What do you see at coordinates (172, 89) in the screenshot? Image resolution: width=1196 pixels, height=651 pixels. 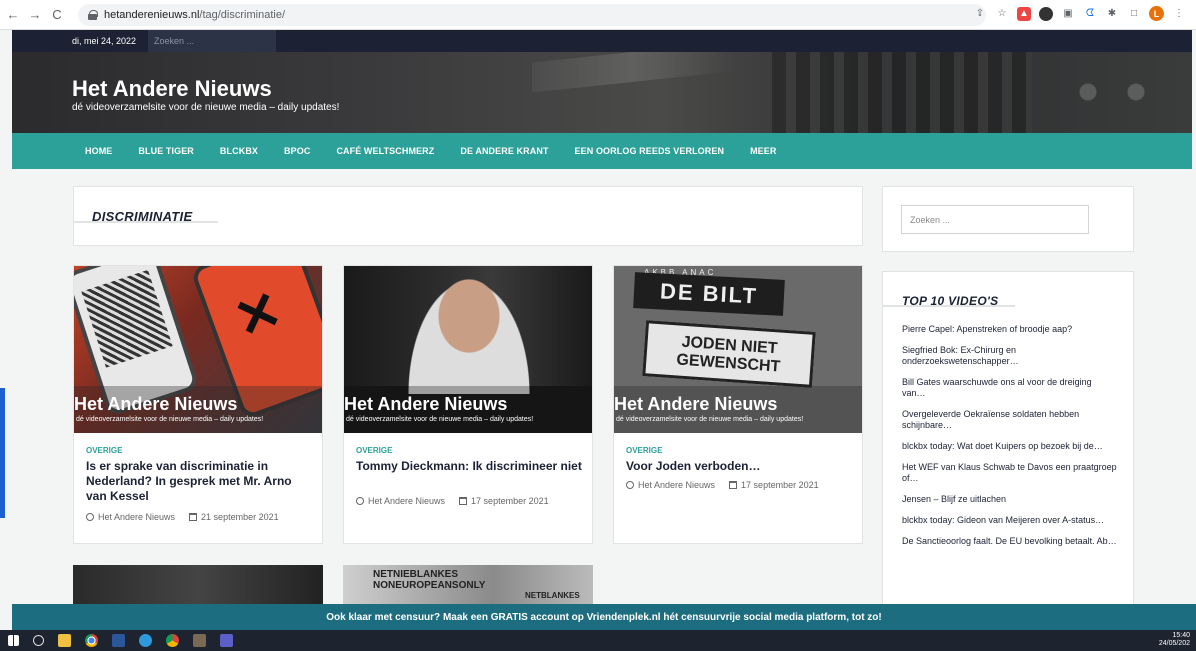 I see `site-title: Het Andere Nieuws` at bounding box center [172, 89].